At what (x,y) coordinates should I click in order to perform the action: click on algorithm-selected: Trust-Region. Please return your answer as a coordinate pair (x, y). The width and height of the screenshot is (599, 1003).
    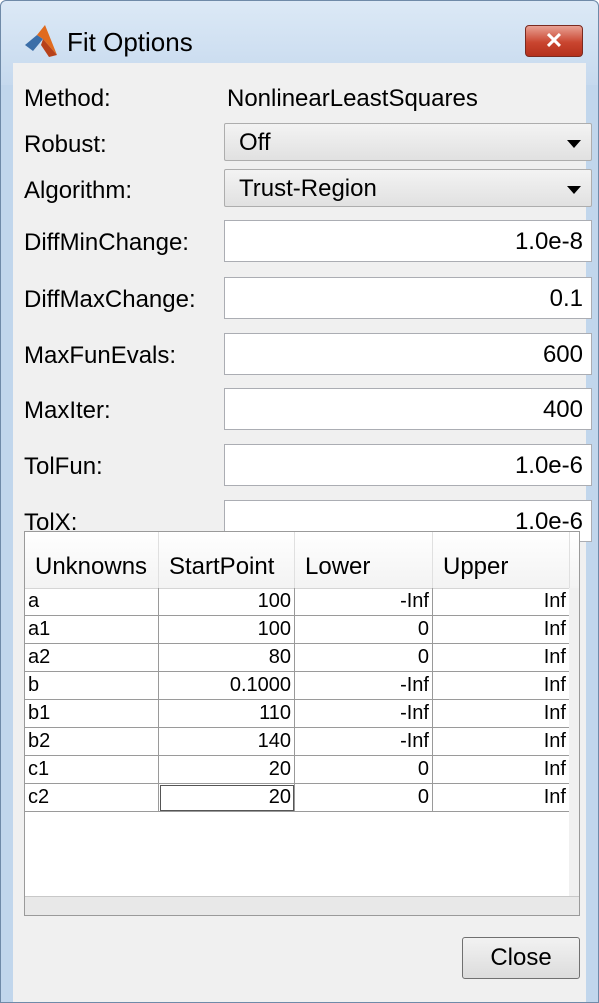
    Looking at the image, I should click on (308, 188).